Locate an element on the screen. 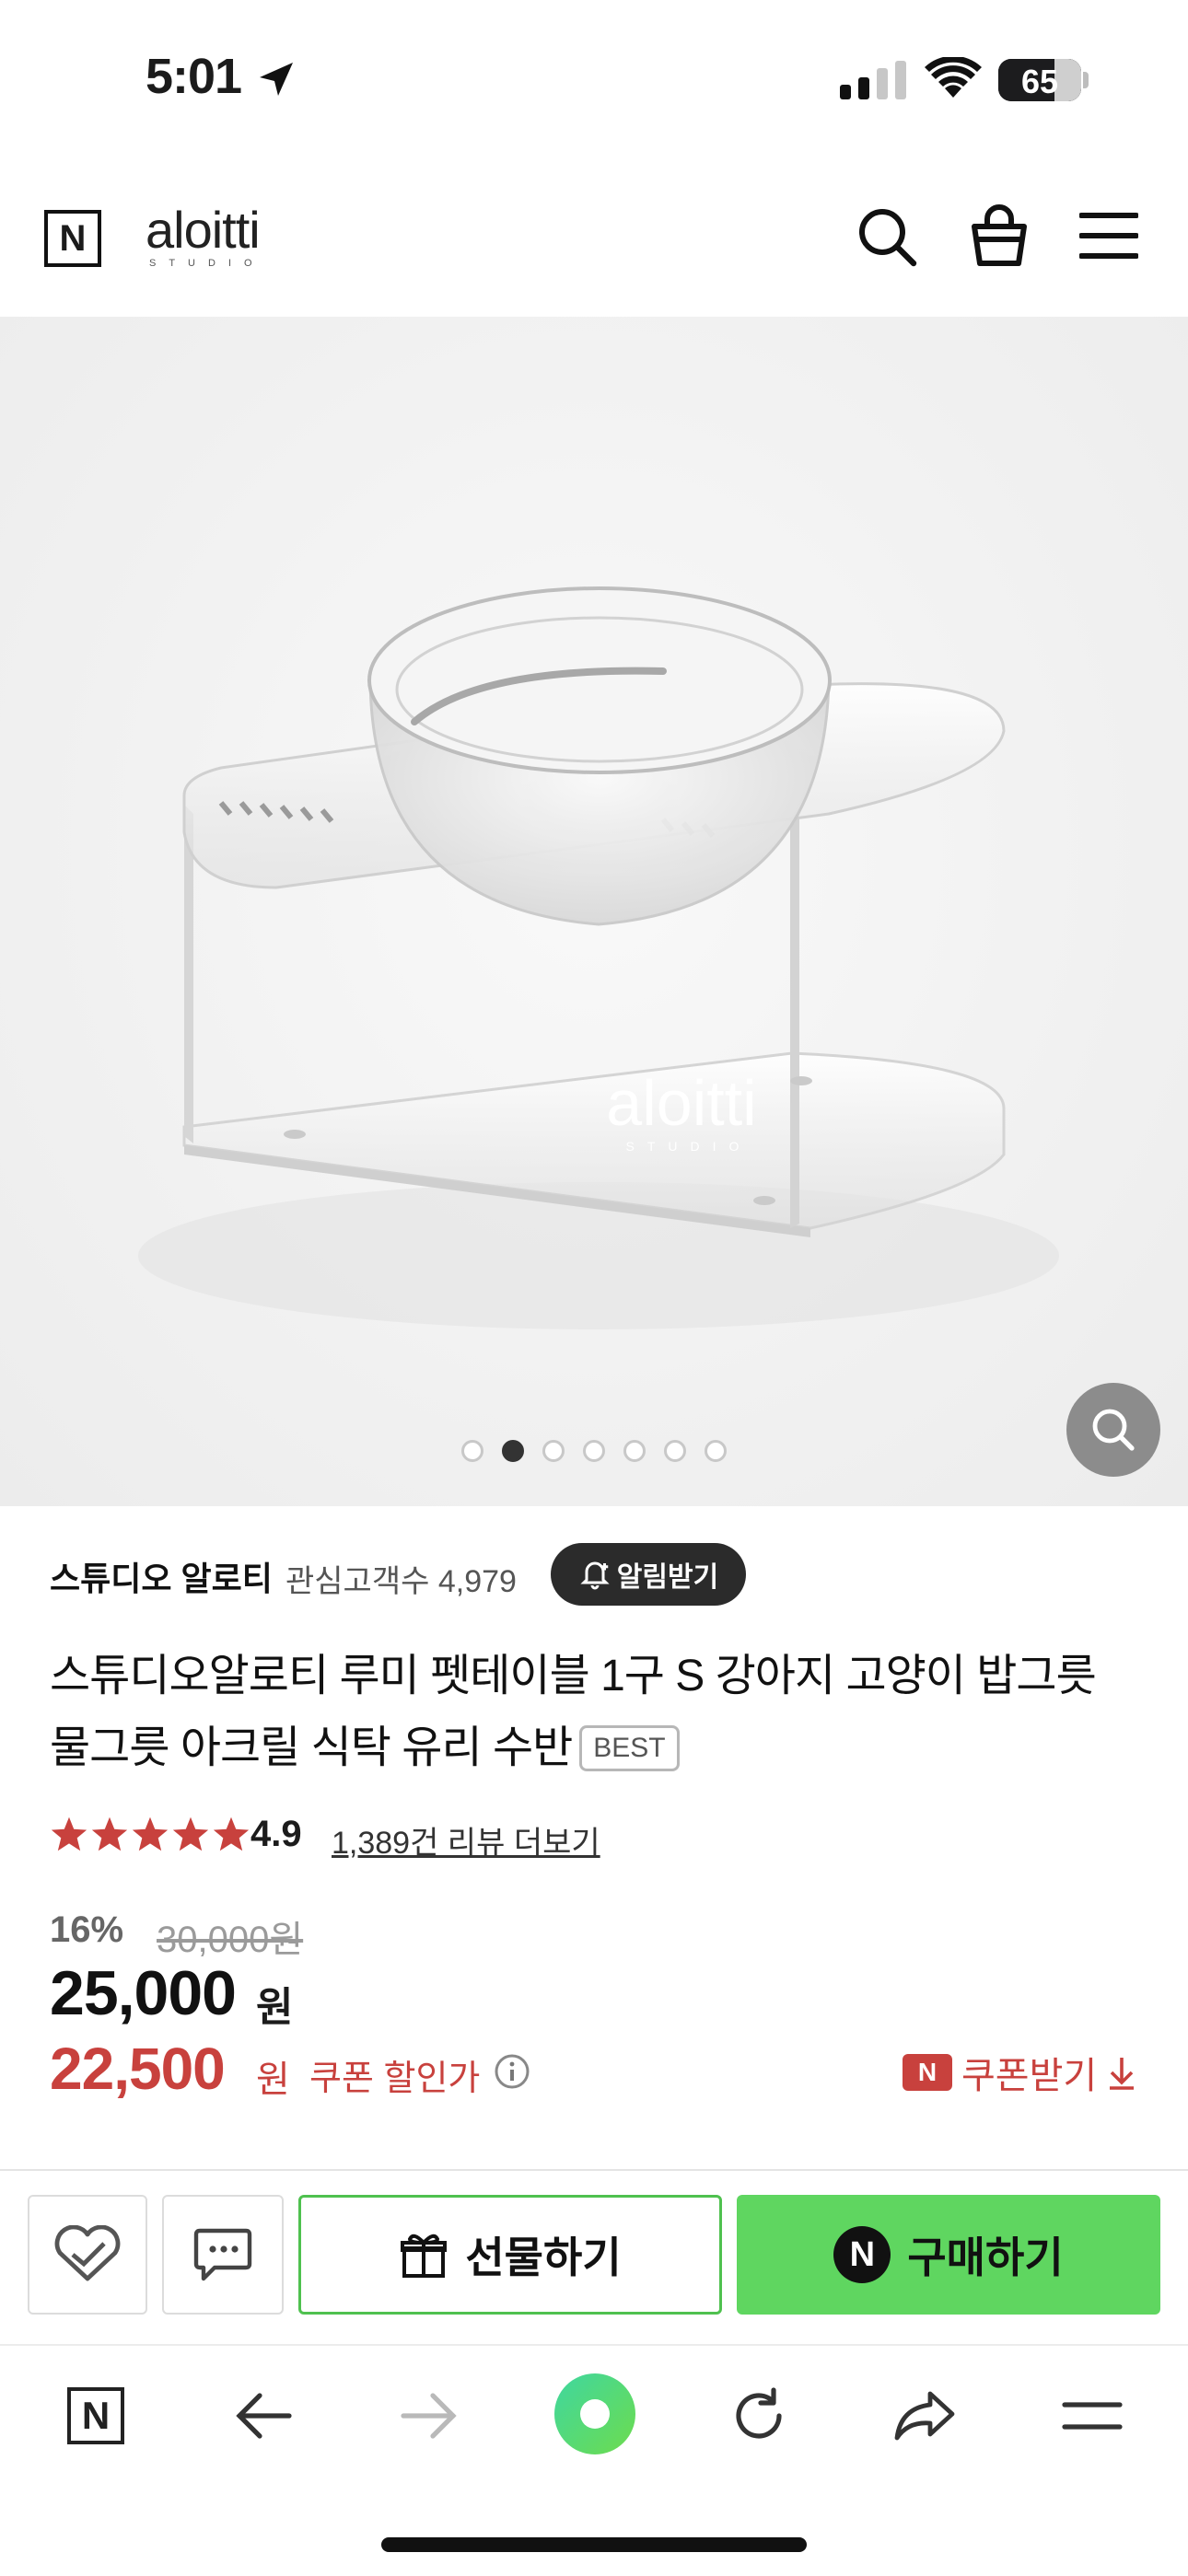  carousel-dot-active is located at coordinates (513, 1451).